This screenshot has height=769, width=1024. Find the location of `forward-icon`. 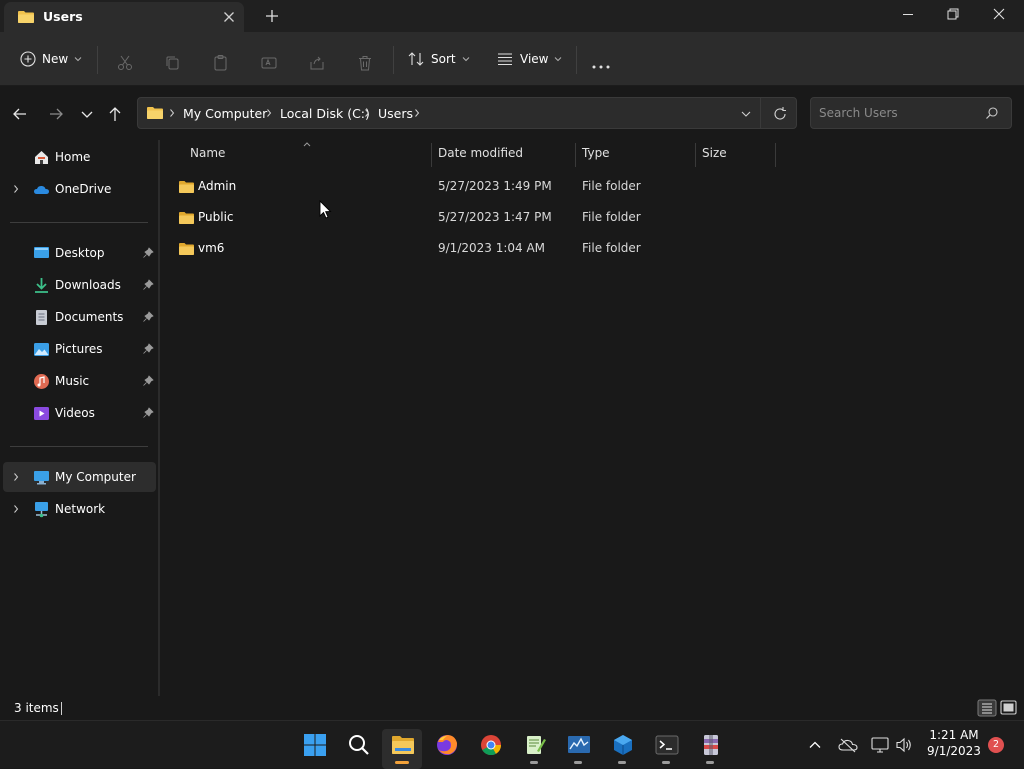

forward-icon is located at coordinates (56, 114).